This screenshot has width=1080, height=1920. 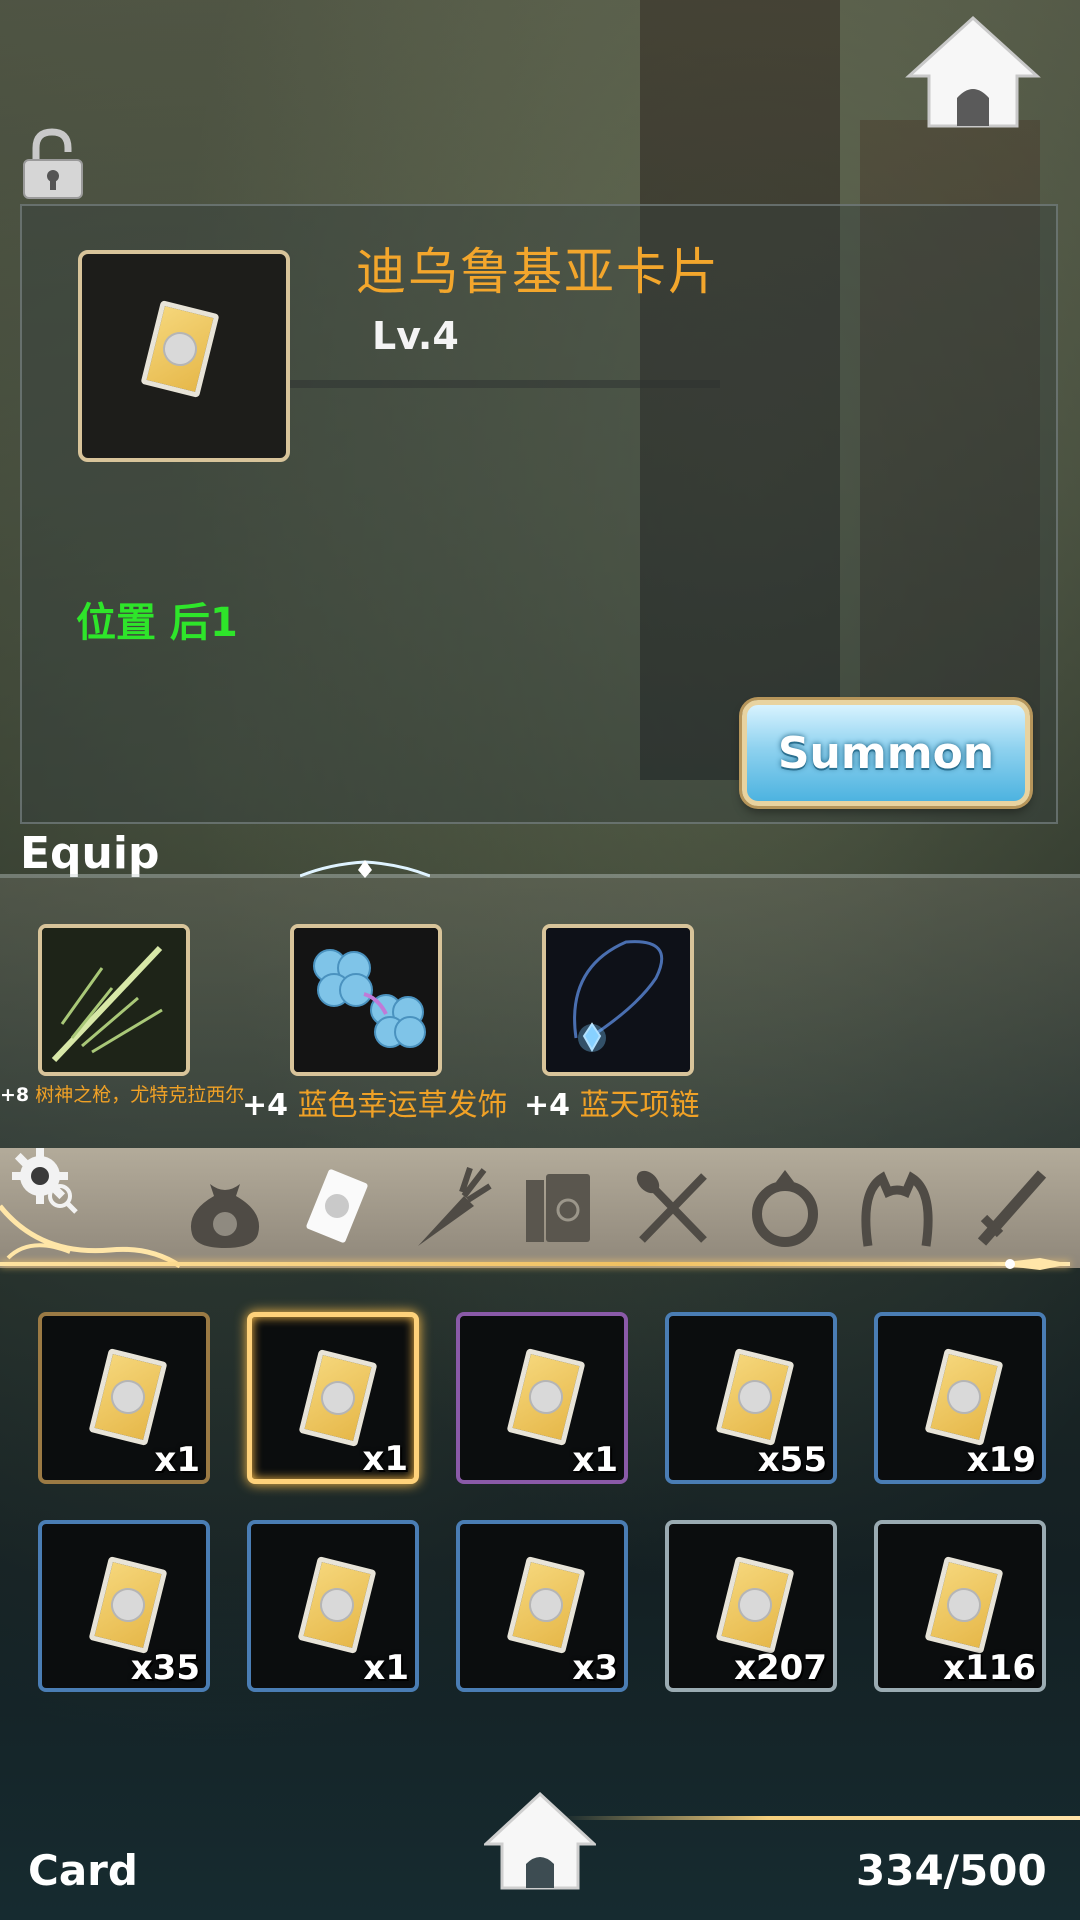 What do you see at coordinates (1009, 1207) in the screenshot?
I see `sword-icon` at bounding box center [1009, 1207].